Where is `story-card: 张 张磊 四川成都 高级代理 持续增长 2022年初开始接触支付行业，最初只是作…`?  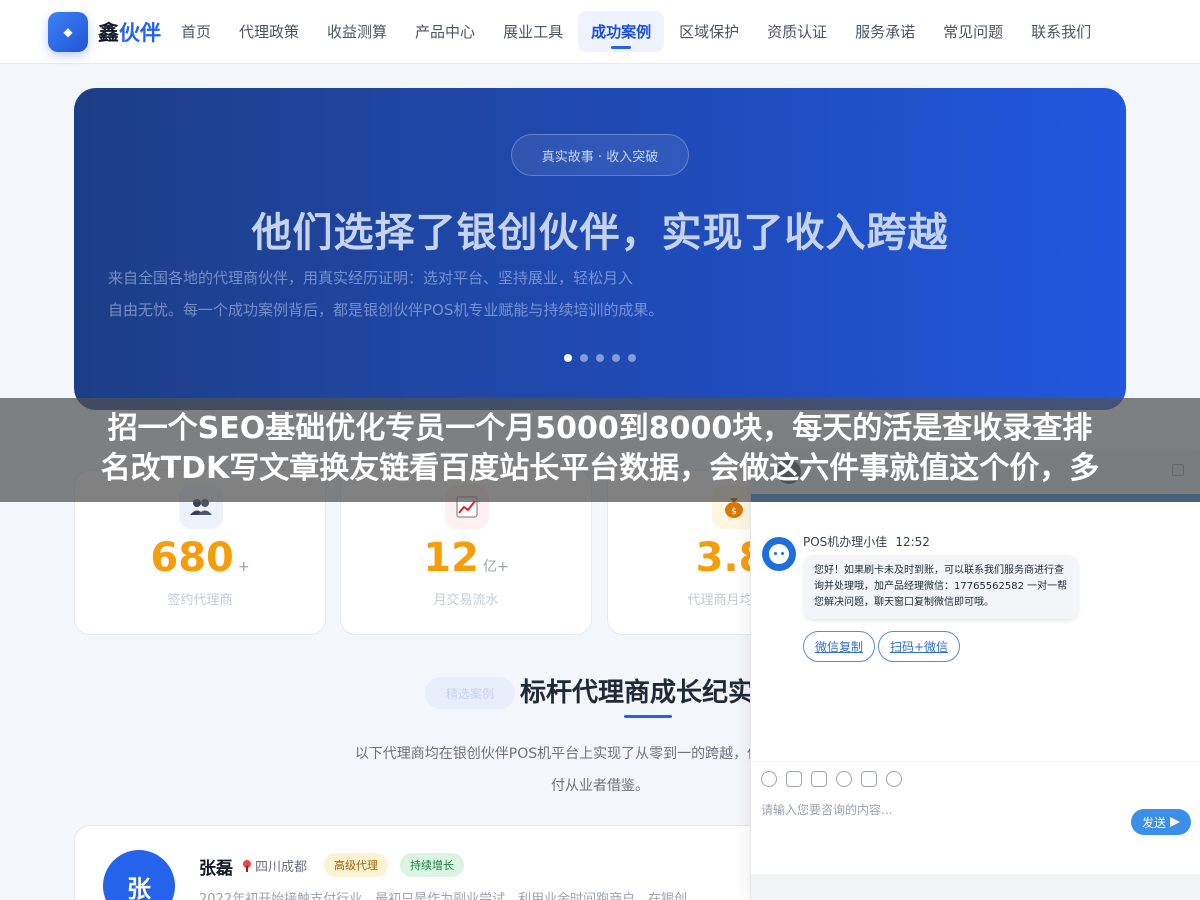
story-card: 张 张磊 四川成都 高级代理 持续增长 2022年初开始接触支付行业，最初只是作… is located at coordinates (424, 862).